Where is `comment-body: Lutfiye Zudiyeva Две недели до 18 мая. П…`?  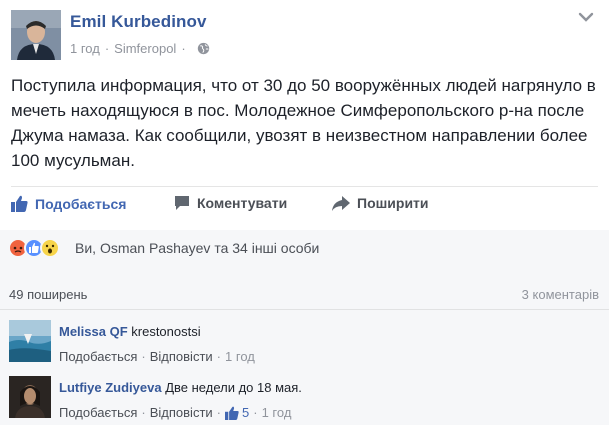
comment-body: Lutfiye Zudiyeva Две недели до 18 мая. П… is located at coordinates (329, 400).